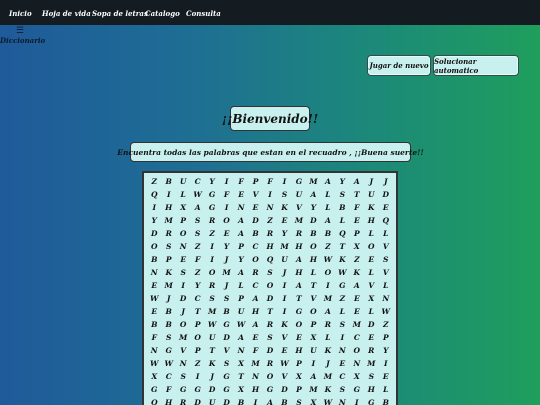 This screenshot has width=540, height=405. Describe the element at coordinates (371, 350) in the screenshot. I see `grid-cell: R` at that location.